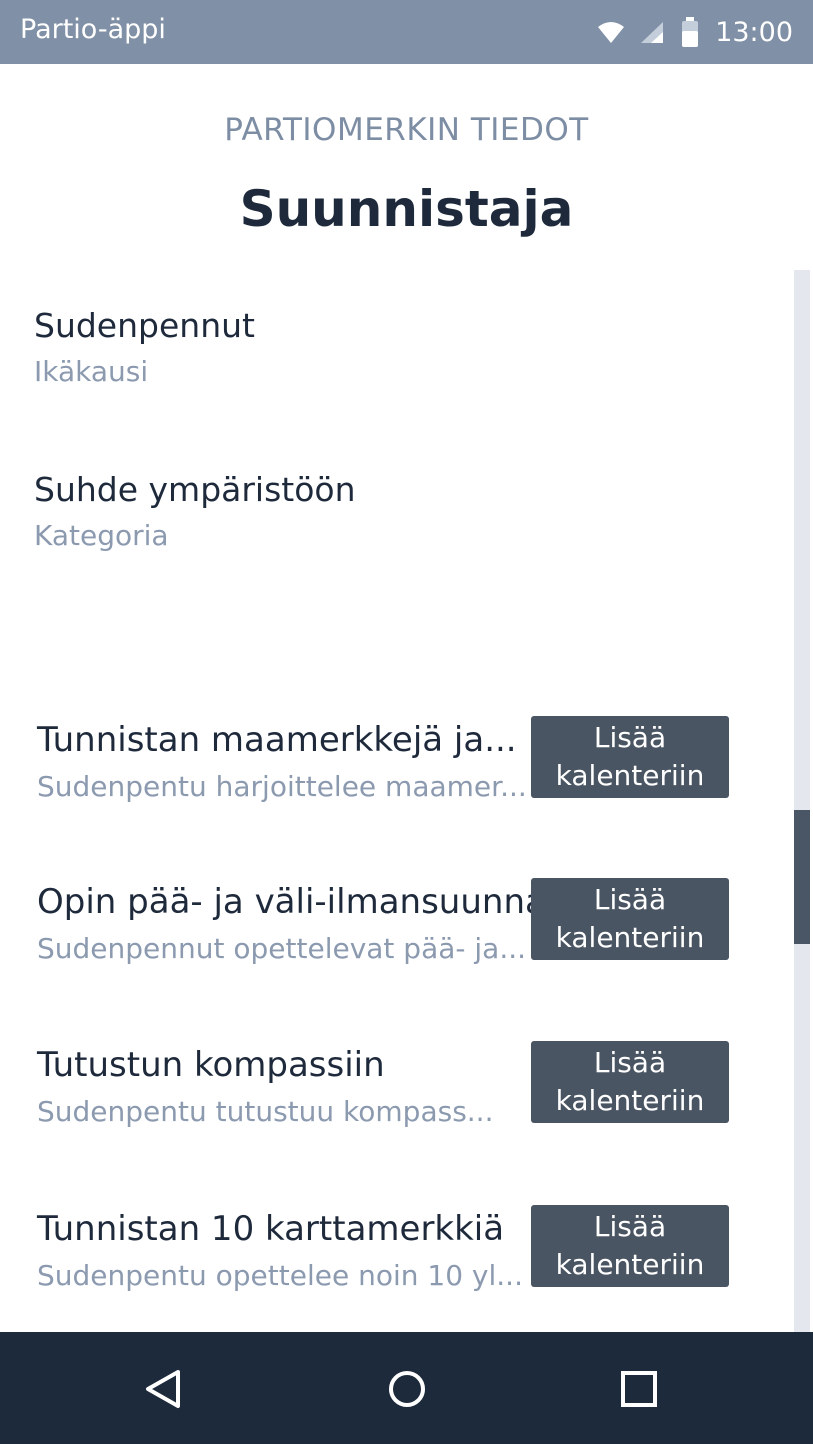 This screenshot has width=813, height=1444. What do you see at coordinates (101, 535) in the screenshot?
I see `category-label: Kategoria` at bounding box center [101, 535].